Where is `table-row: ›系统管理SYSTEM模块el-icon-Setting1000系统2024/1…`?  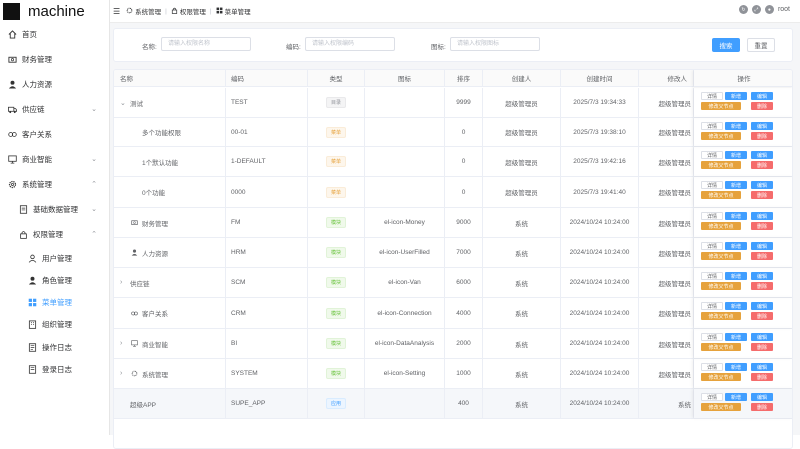
table-row: ›系统管理SYSTEM模块el-icon-Setting1000系统2024/1… is located at coordinates (453, 374).